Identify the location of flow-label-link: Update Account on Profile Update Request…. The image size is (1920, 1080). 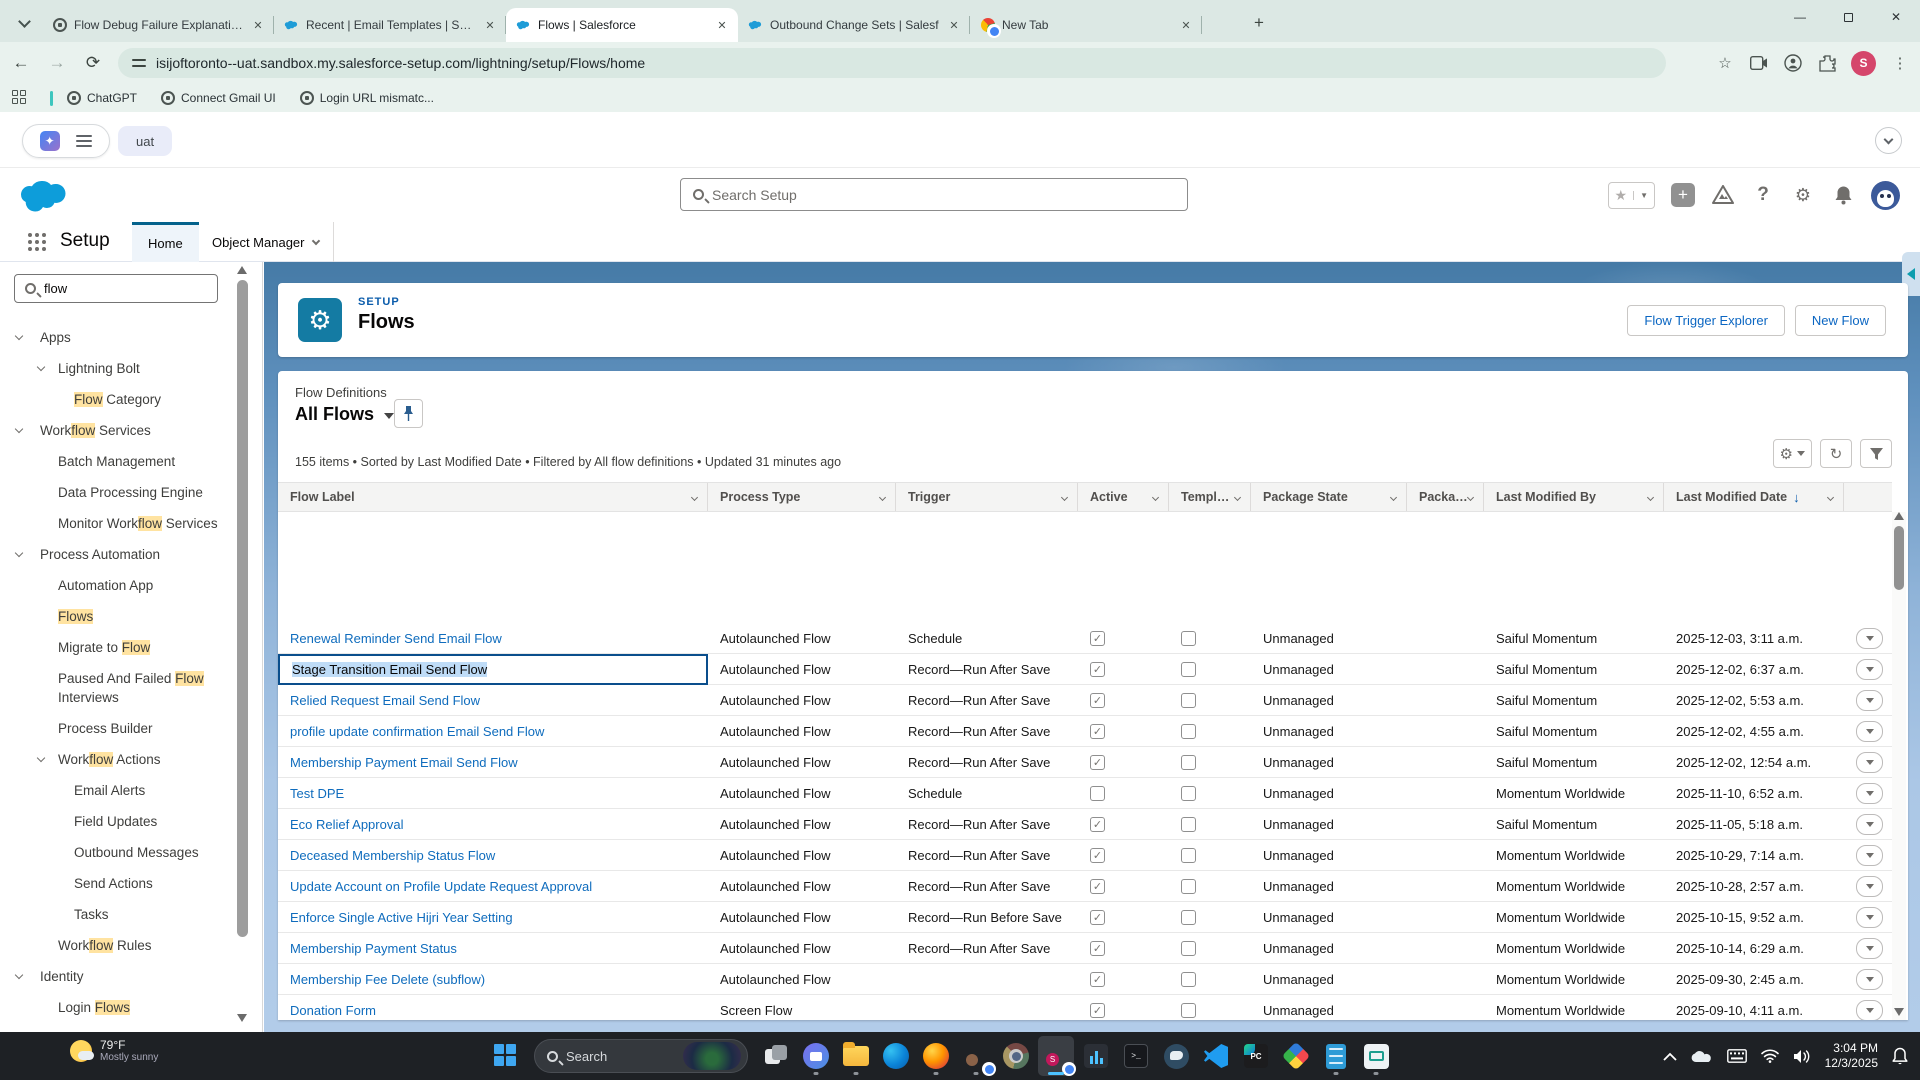
(441, 886).